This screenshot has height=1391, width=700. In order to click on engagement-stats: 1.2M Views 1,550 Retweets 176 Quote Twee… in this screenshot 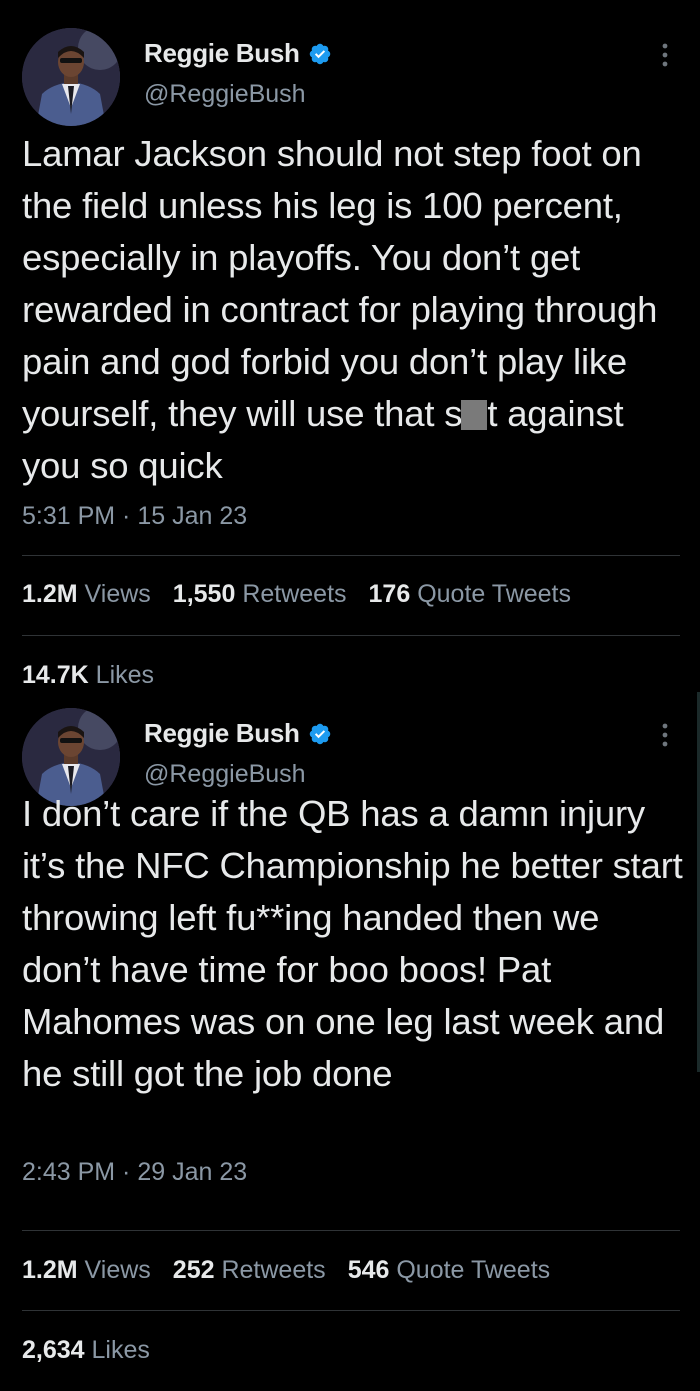, I will do `click(296, 594)`.